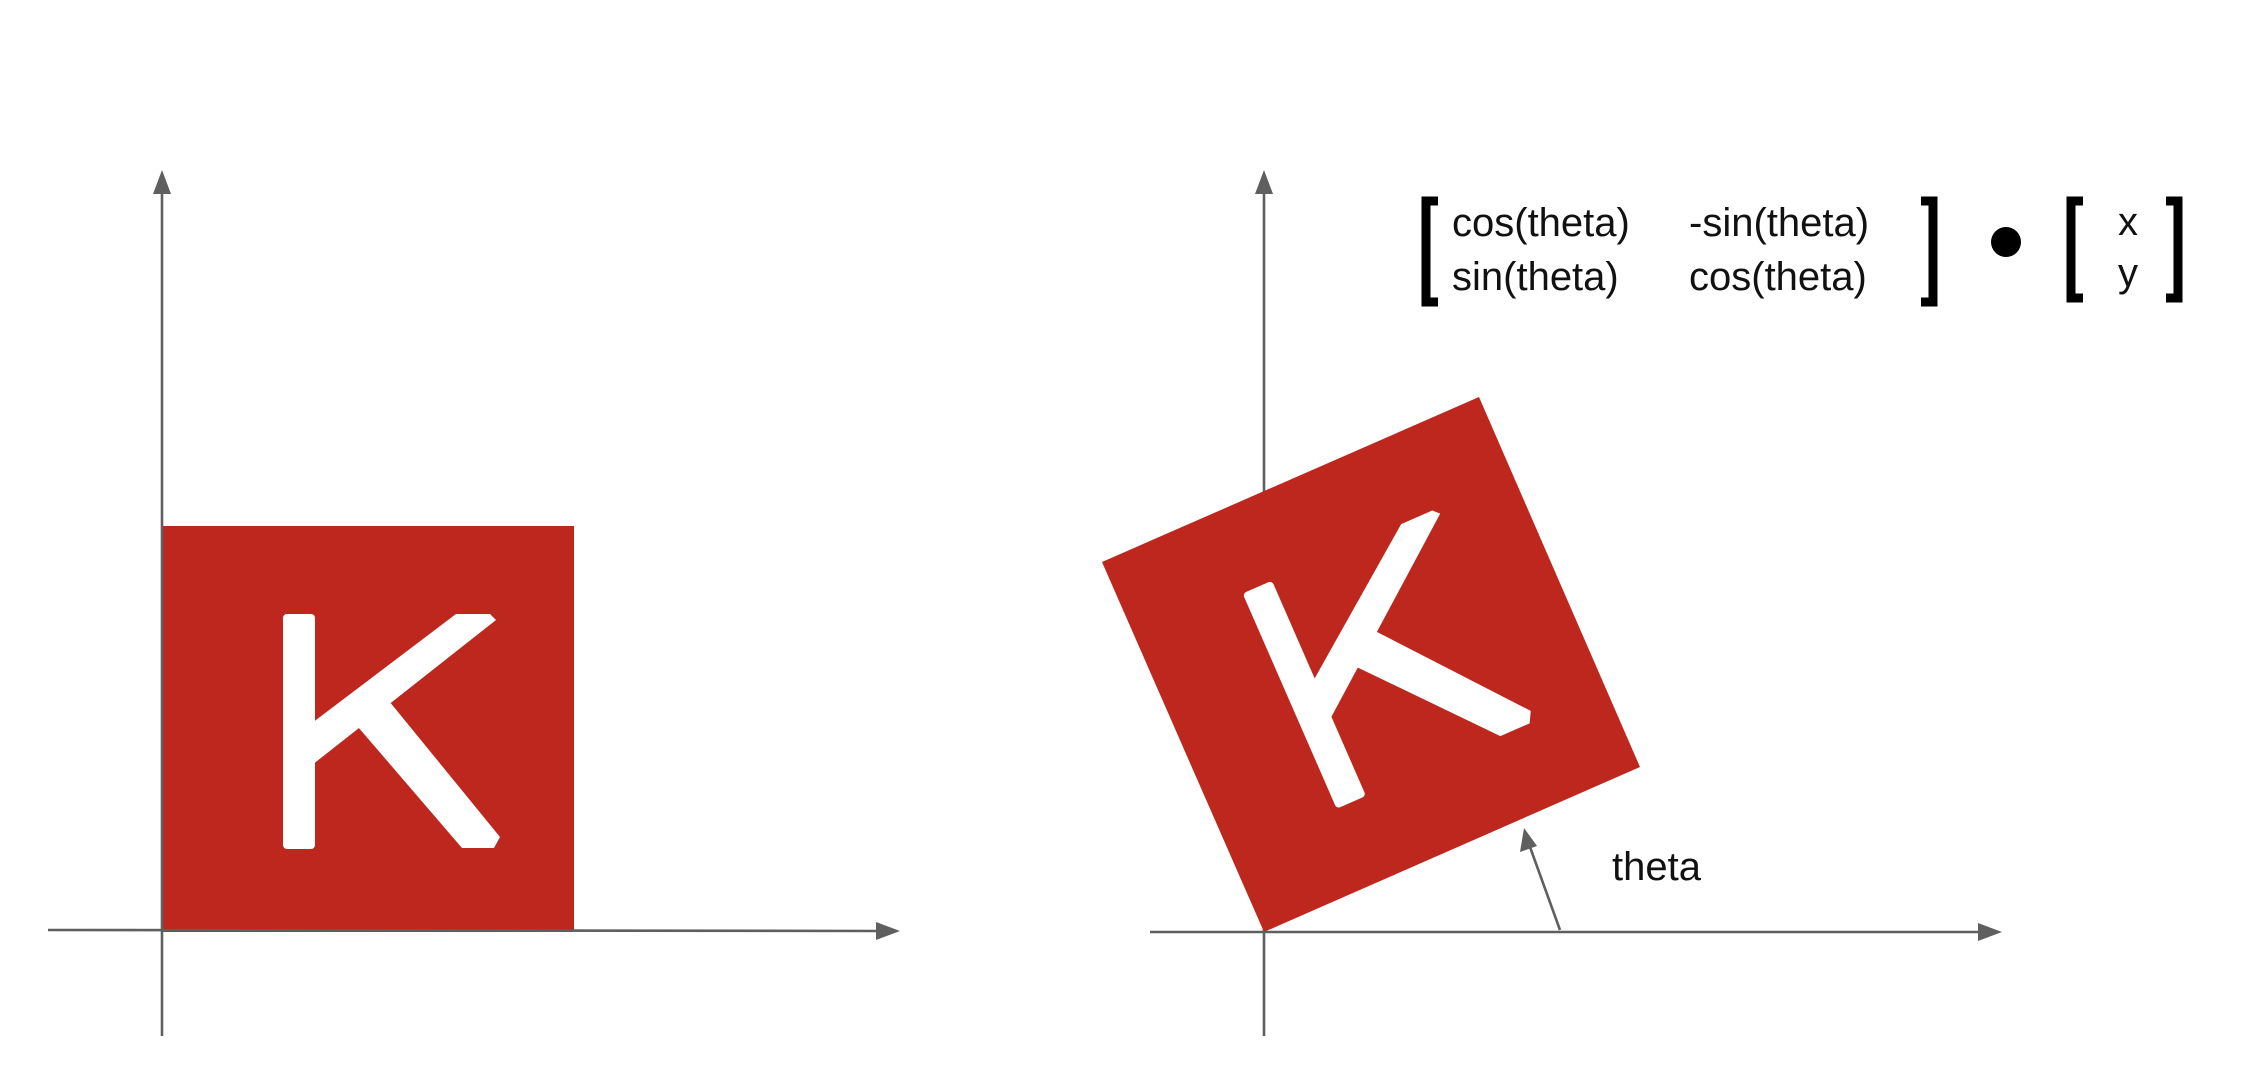 The height and width of the screenshot is (1092, 2250). What do you see at coordinates (2074, 249) in the screenshot?
I see `vector-left-bracket` at bounding box center [2074, 249].